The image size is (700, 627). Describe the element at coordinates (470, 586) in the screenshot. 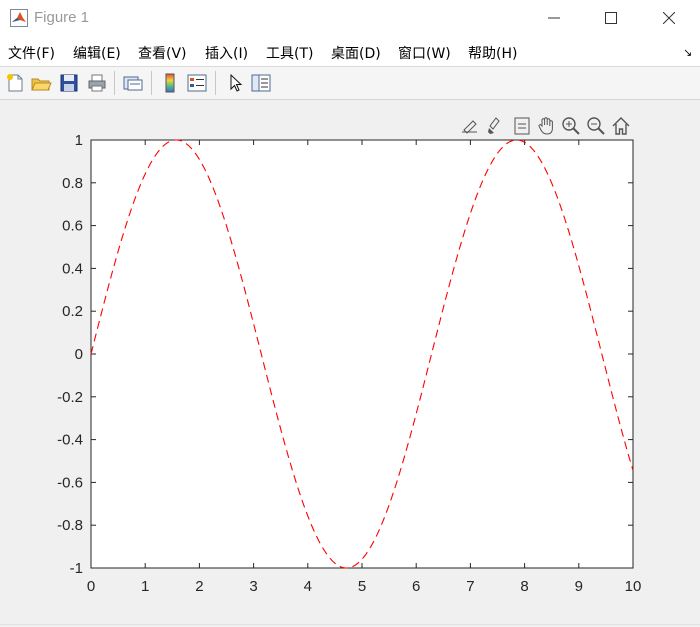

I see `x-tick-label: 7` at that location.